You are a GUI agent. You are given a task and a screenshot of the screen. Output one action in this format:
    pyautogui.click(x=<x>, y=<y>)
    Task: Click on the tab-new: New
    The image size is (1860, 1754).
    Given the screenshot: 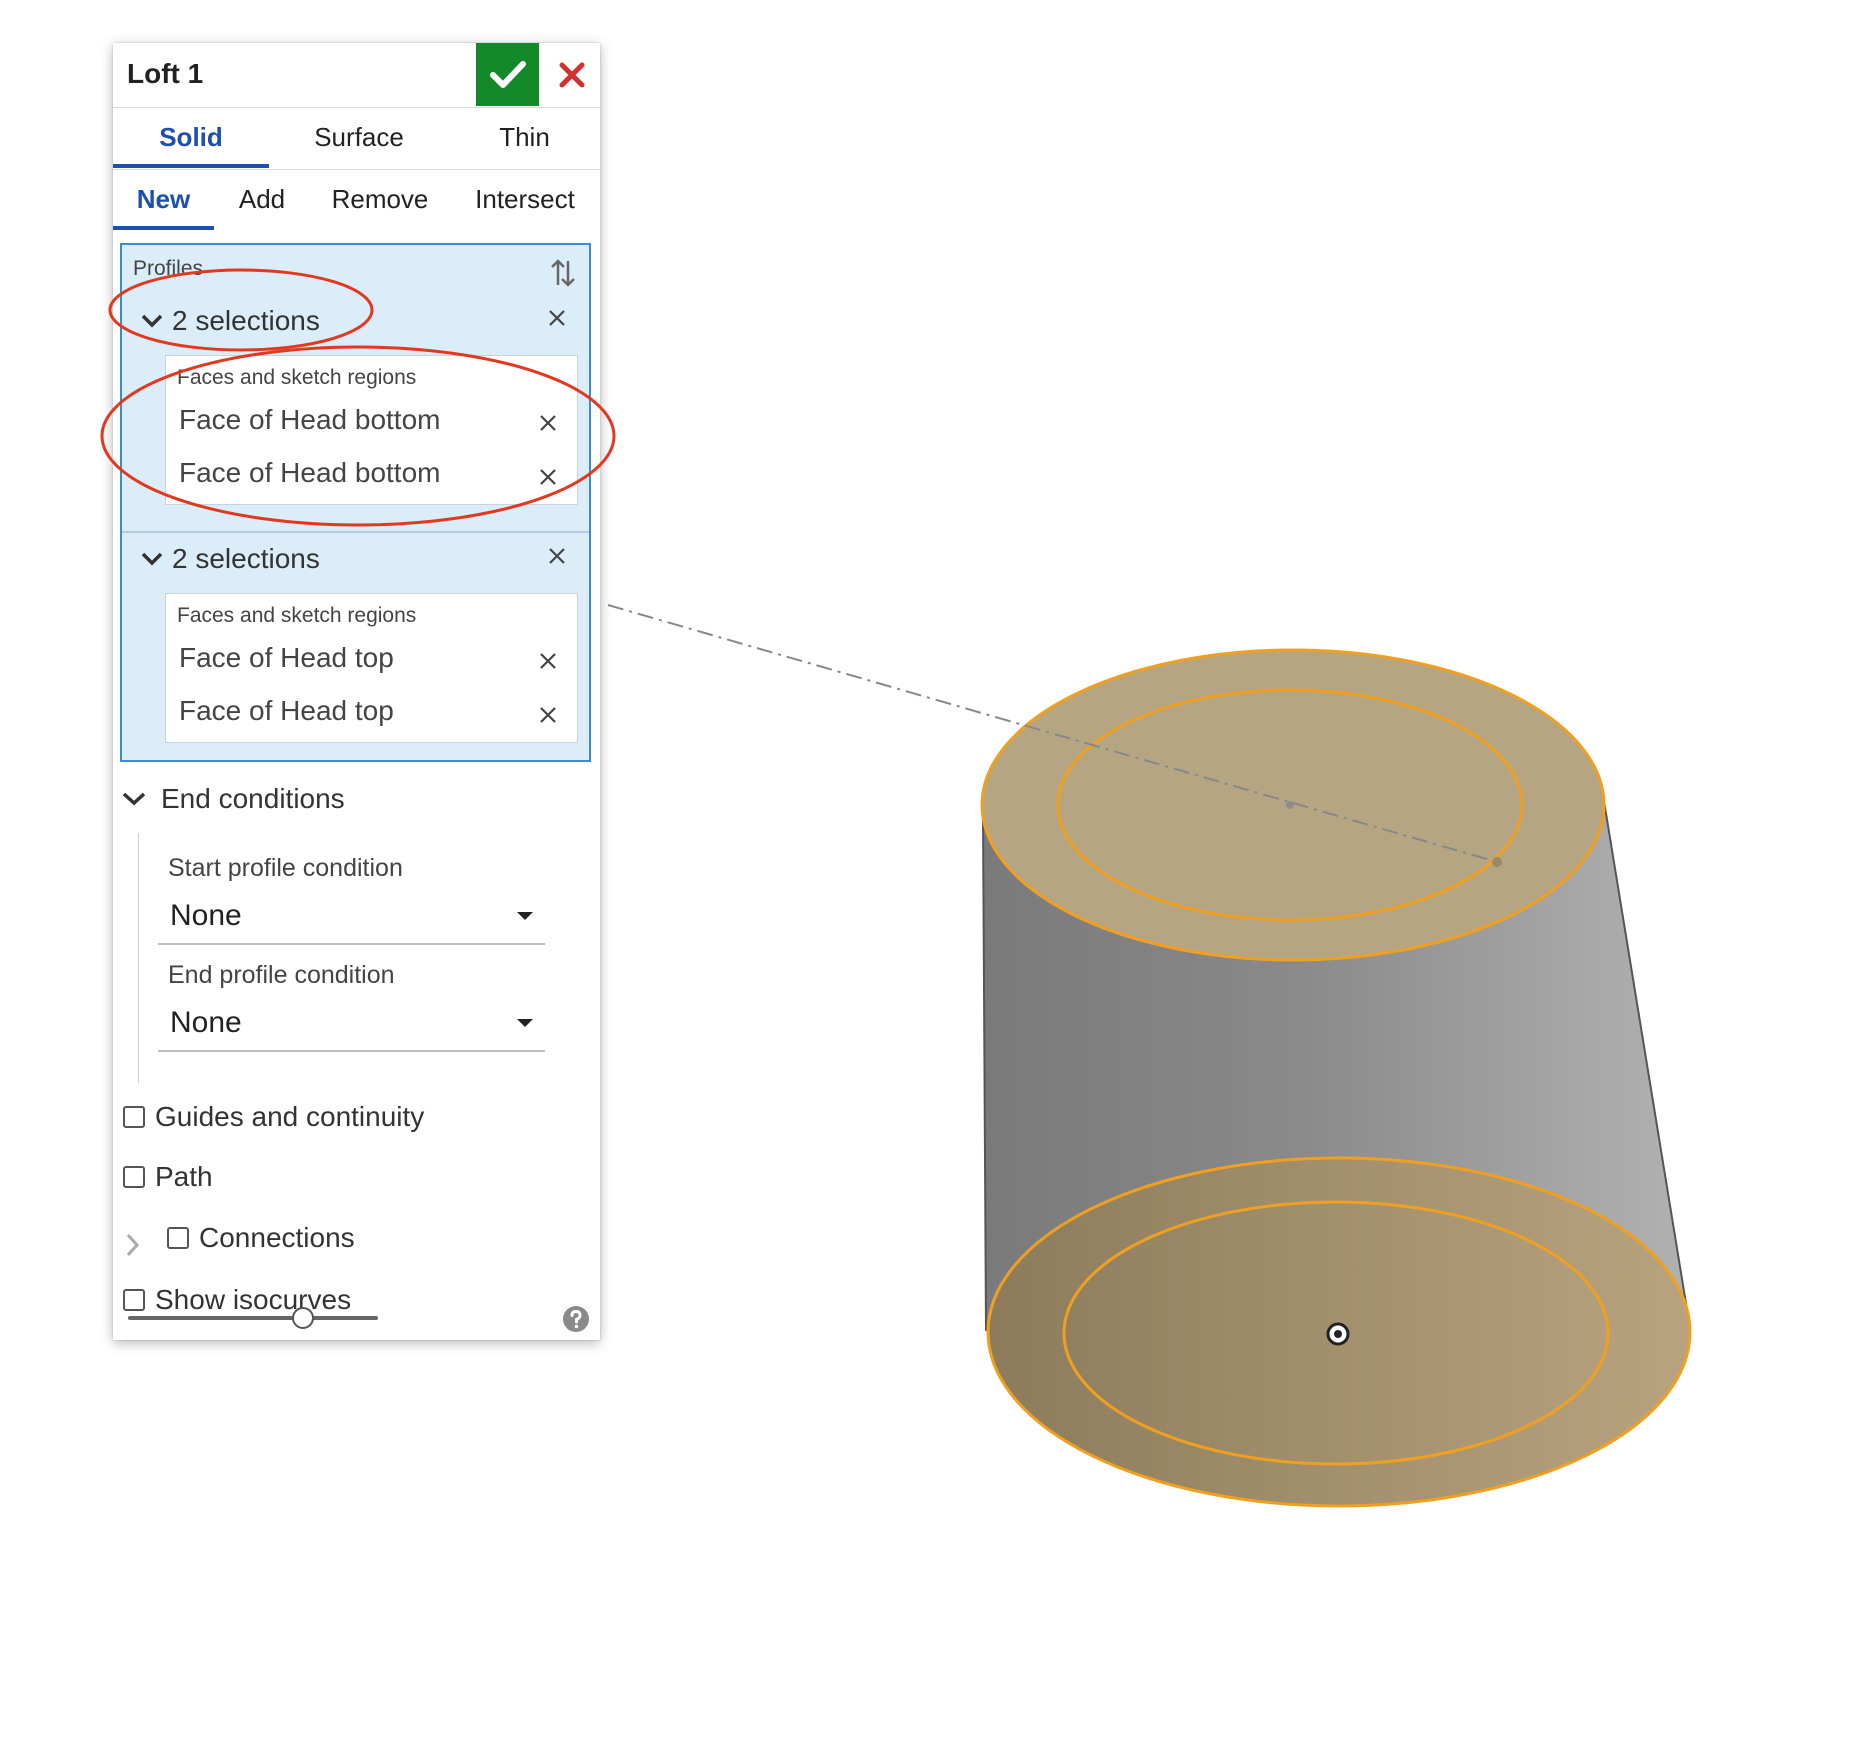 What is the action you would take?
    pyautogui.click(x=163, y=200)
    